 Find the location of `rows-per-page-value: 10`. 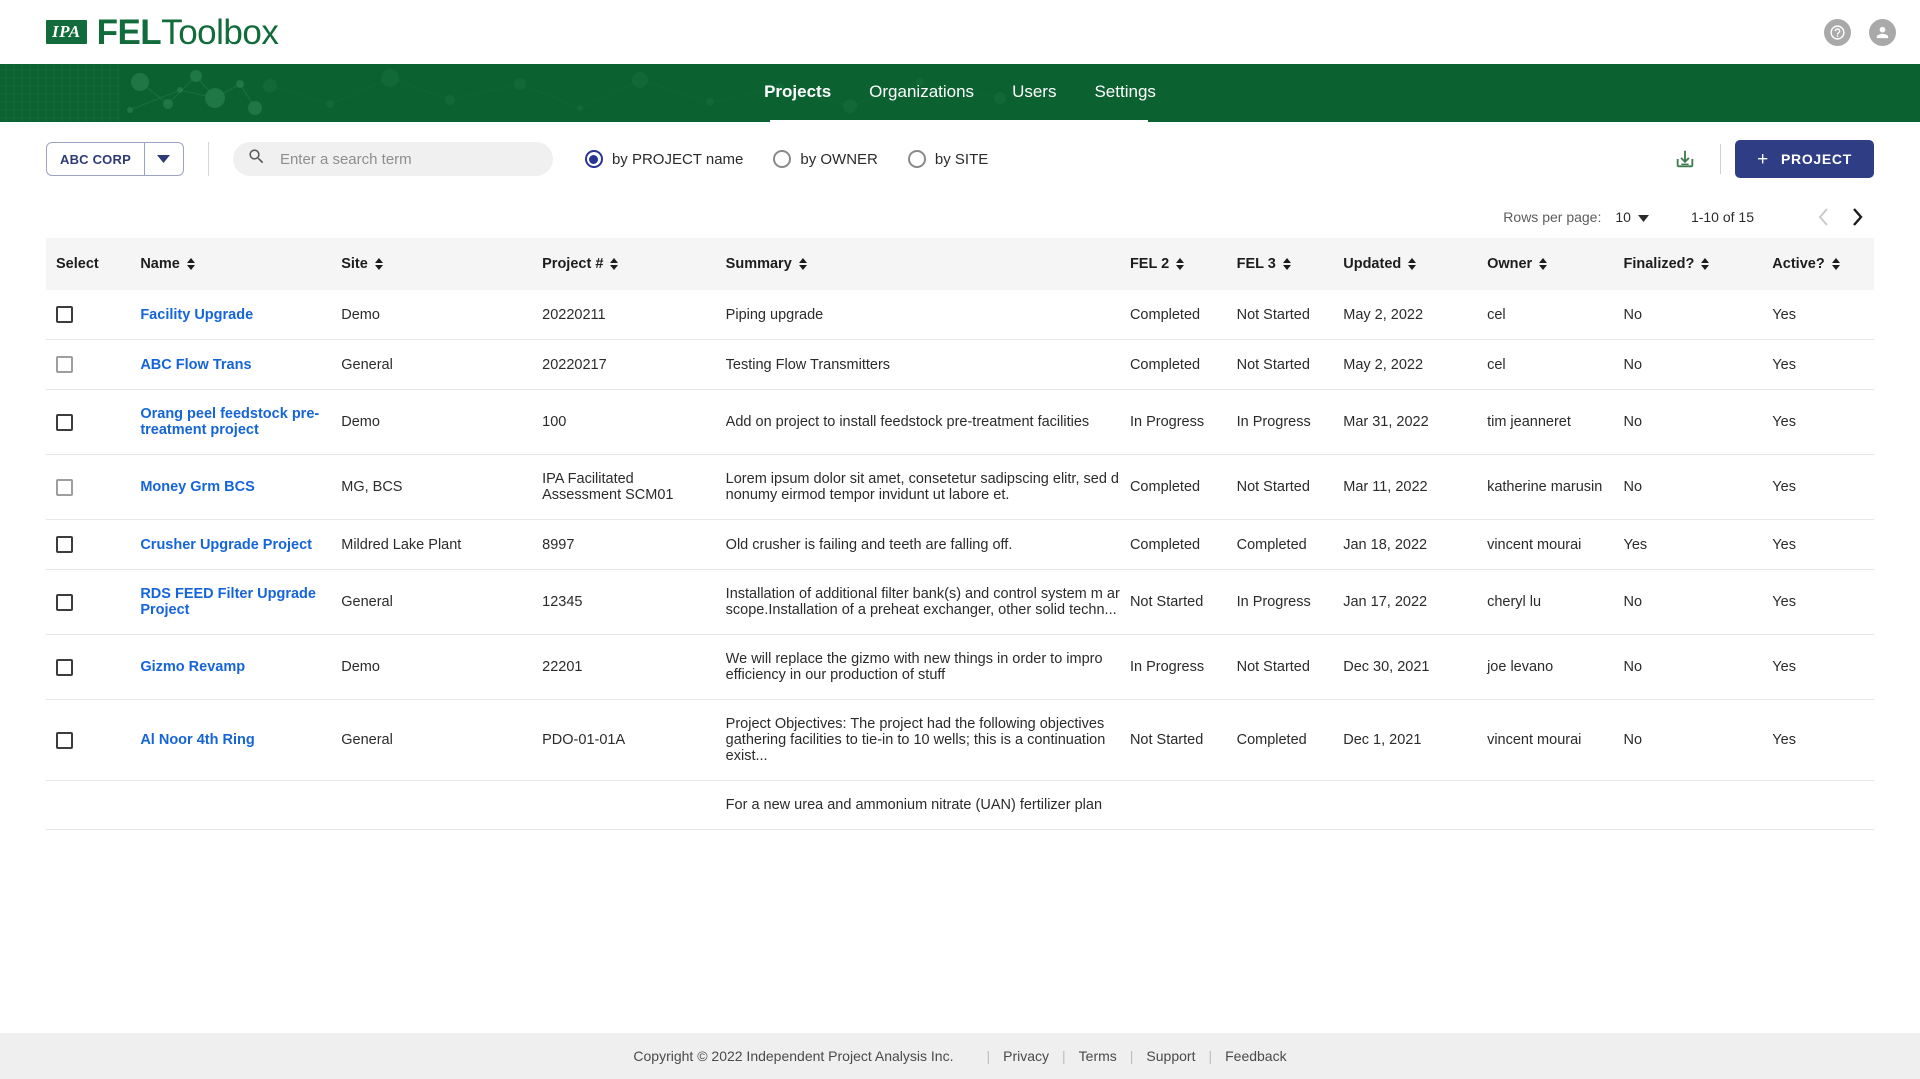

rows-per-page-value: 10 is located at coordinates (1623, 217).